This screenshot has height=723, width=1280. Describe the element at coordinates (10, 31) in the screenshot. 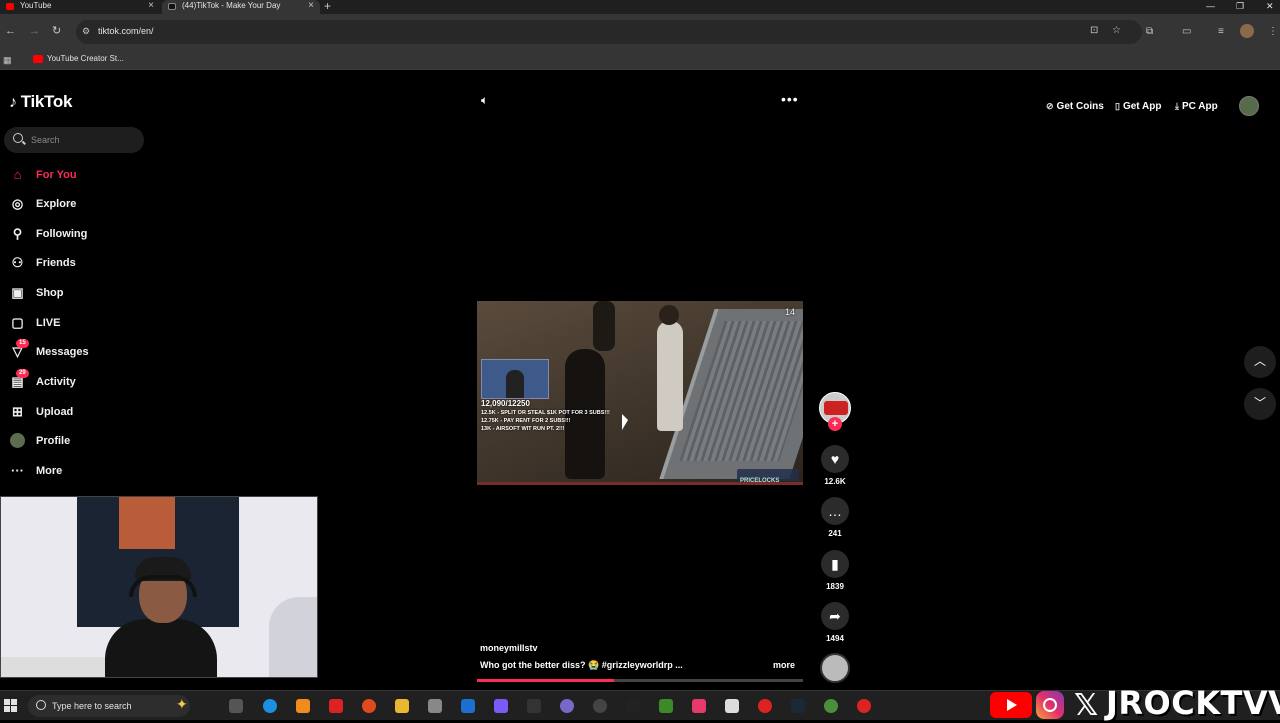

I see `back-icon: ←` at that location.